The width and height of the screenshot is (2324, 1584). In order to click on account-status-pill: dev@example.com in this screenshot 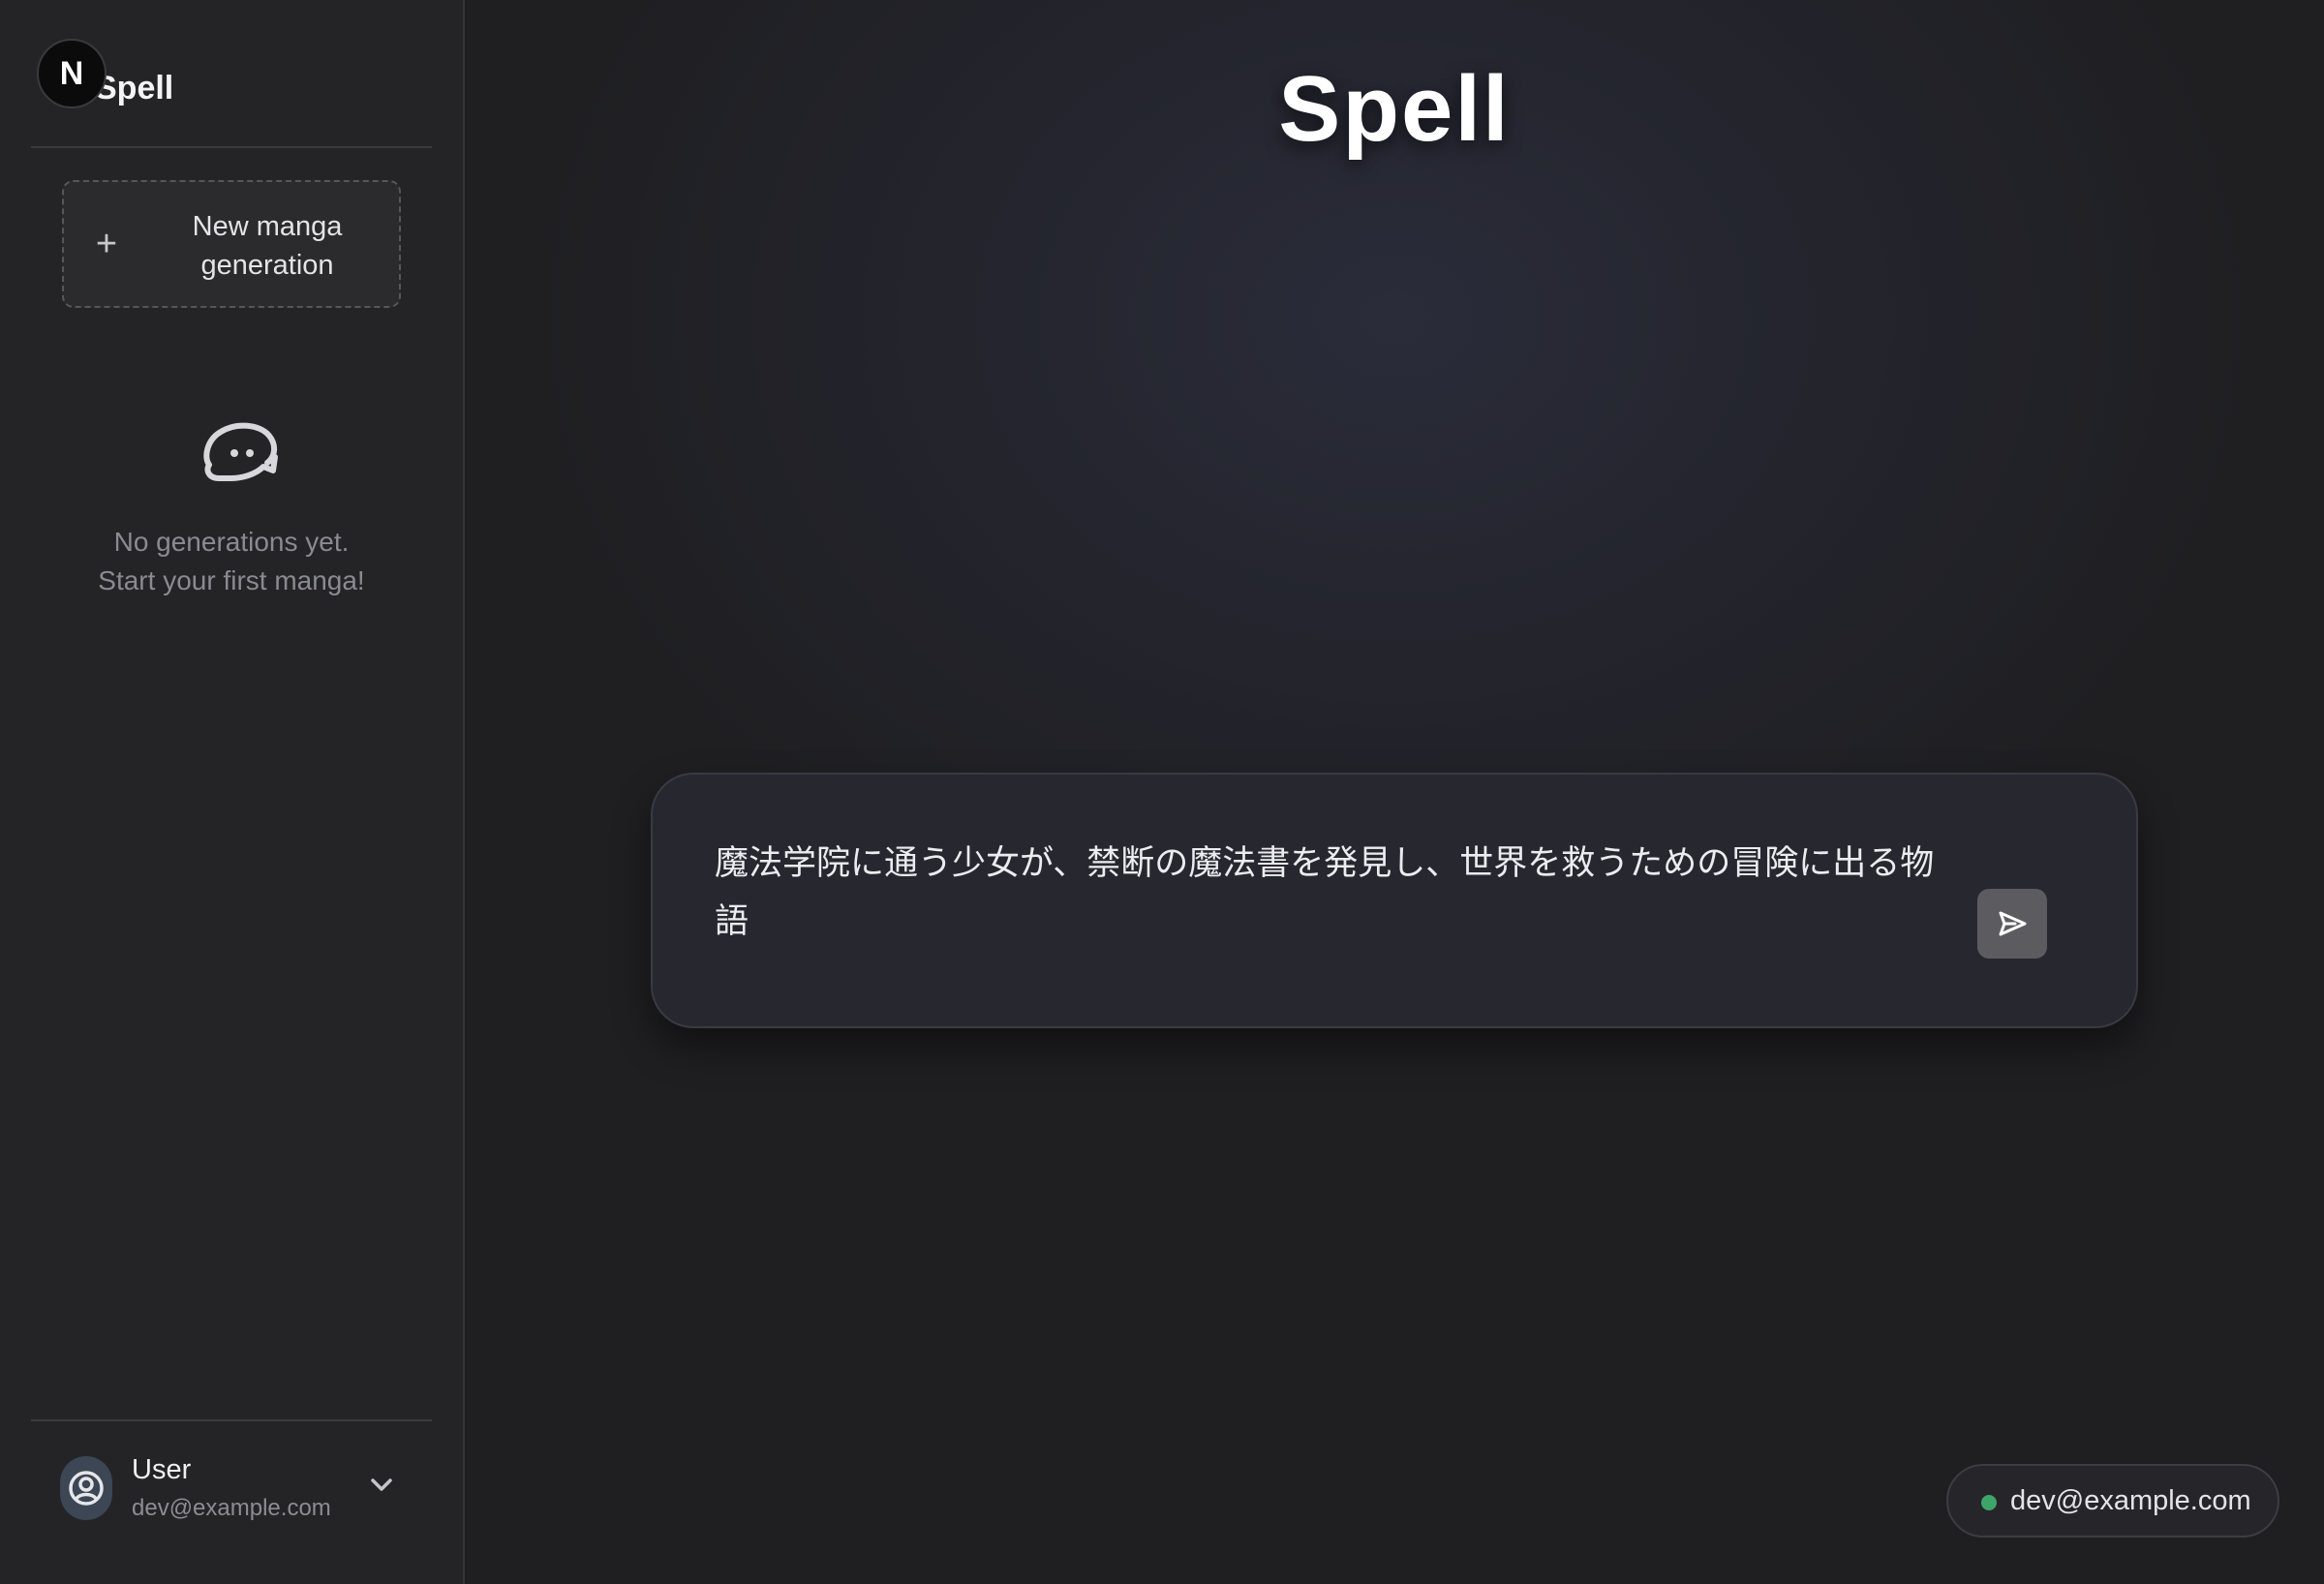, I will do `click(2113, 1501)`.